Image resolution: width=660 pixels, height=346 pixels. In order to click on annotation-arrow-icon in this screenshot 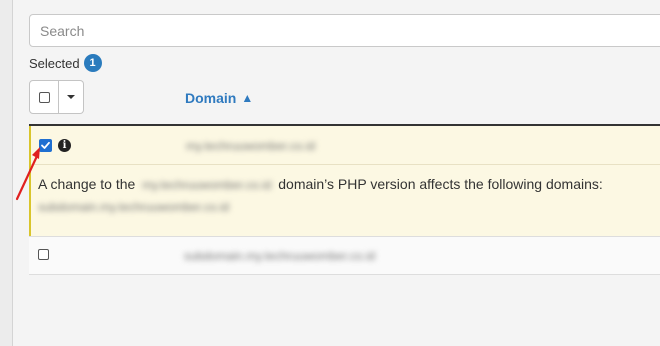, I will do `click(27, 174)`.